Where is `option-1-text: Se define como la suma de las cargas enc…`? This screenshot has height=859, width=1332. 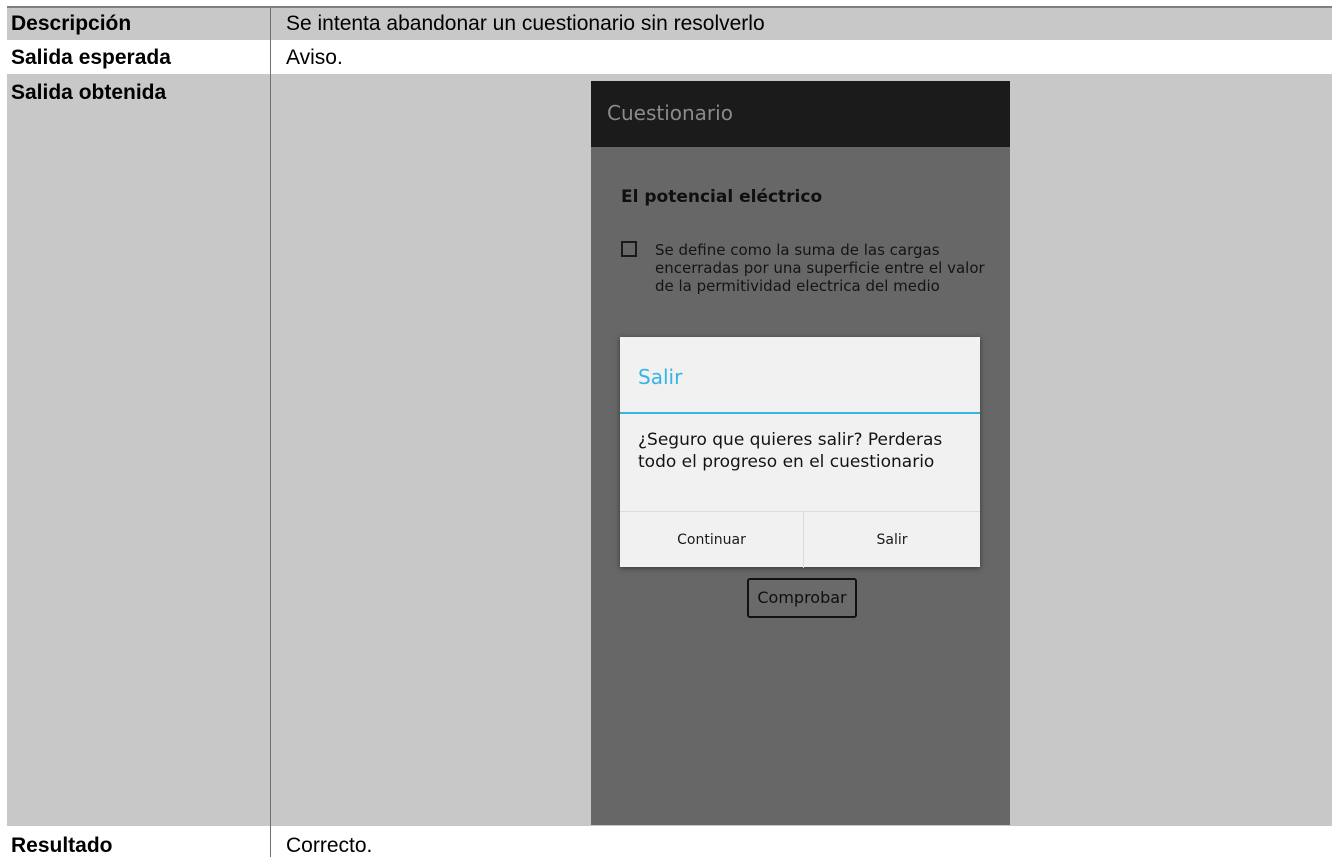
option-1-text: Se define como la suma de las cargas enc… is located at coordinates (820, 268).